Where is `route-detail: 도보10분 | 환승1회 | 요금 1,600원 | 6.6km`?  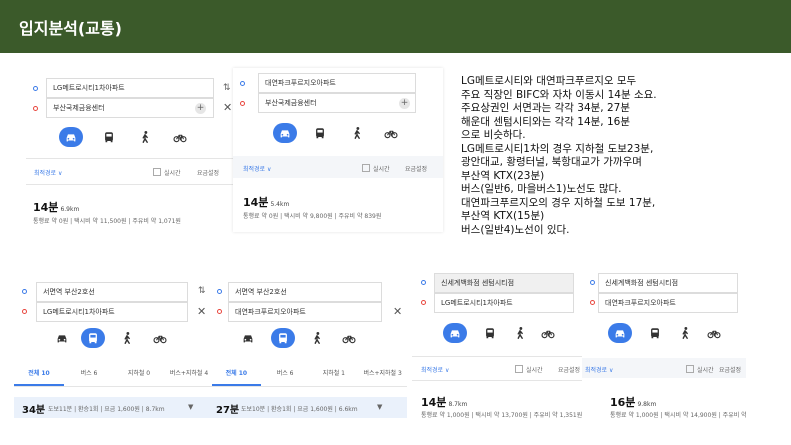 route-detail: 도보10분 | 환승1회 | 요금 1,600원 | 6.6km is located at coordinates (299, 409).